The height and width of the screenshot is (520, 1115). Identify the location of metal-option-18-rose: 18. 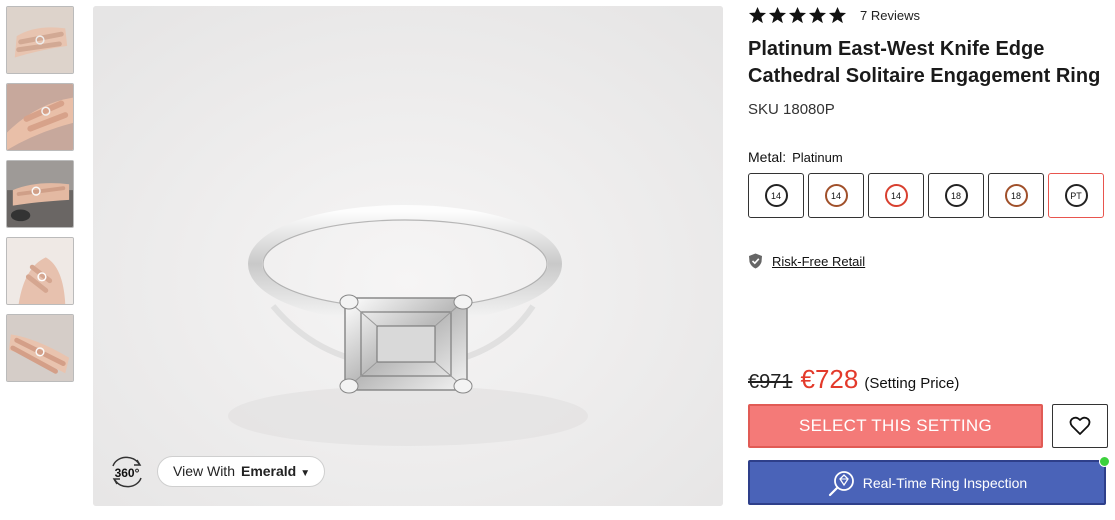
(1016, 195).